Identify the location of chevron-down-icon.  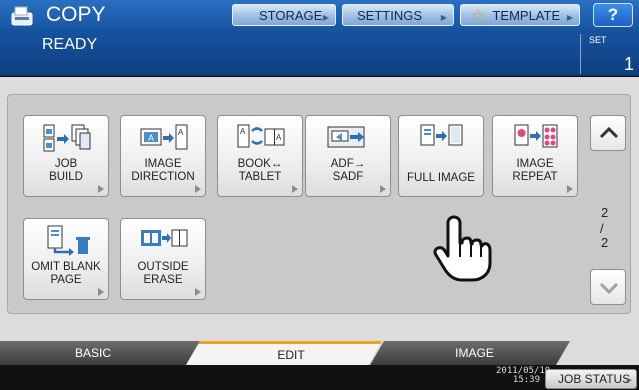
(609, 288).